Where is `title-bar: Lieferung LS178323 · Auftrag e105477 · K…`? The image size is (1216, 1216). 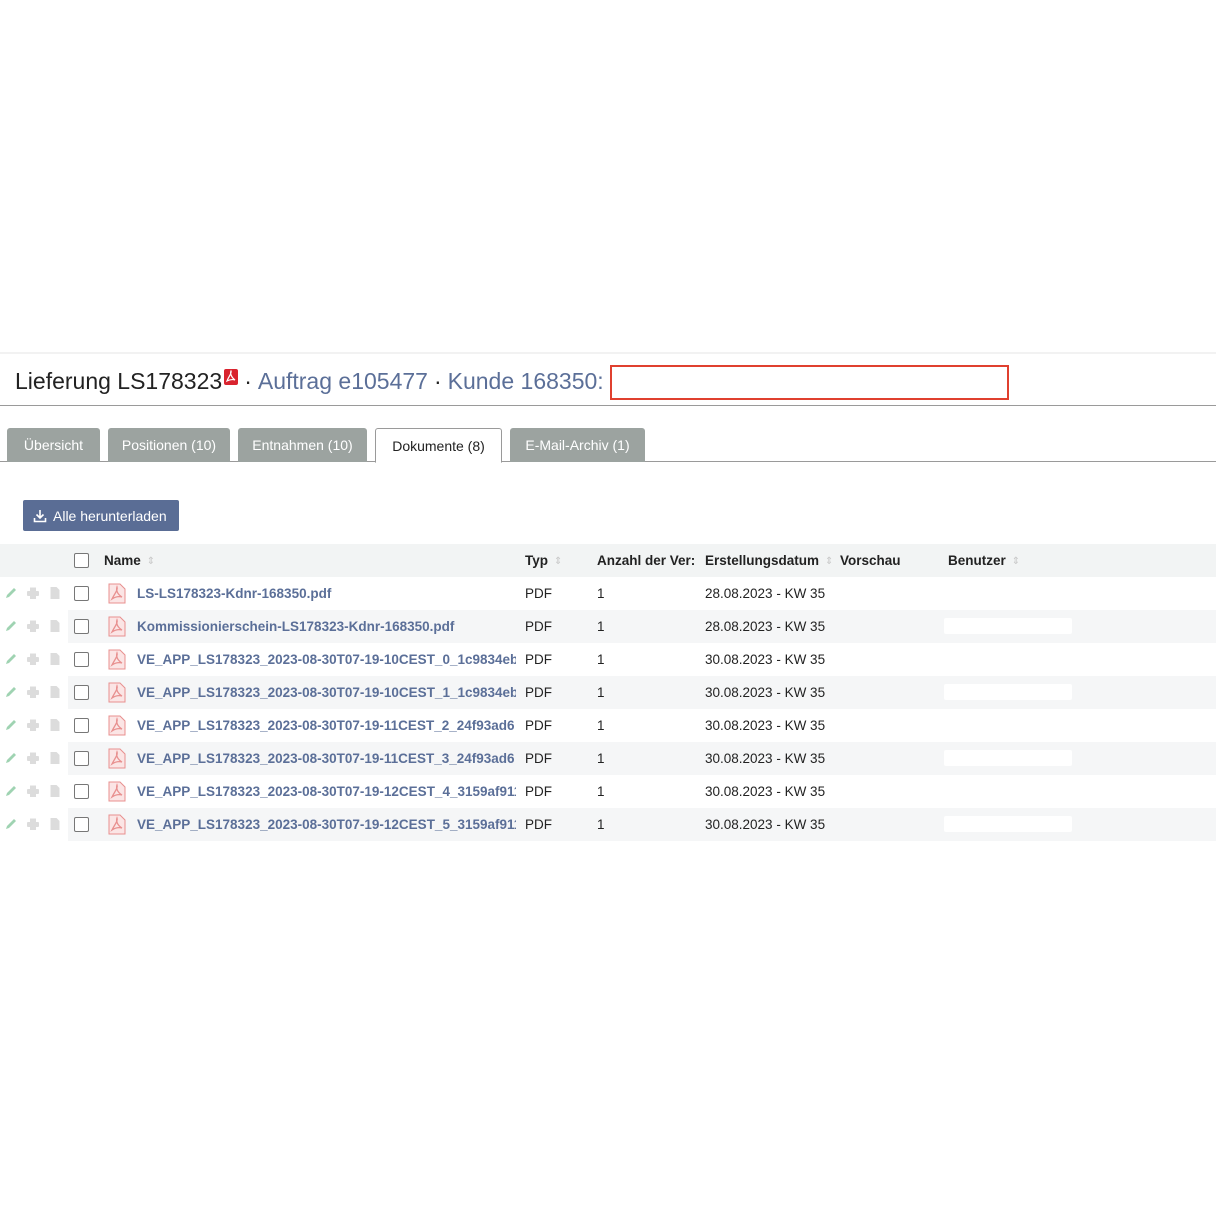
title-bar: Lieferung LS178323 · Auftrag e105477 · K… is located at coordinates (608, 380).